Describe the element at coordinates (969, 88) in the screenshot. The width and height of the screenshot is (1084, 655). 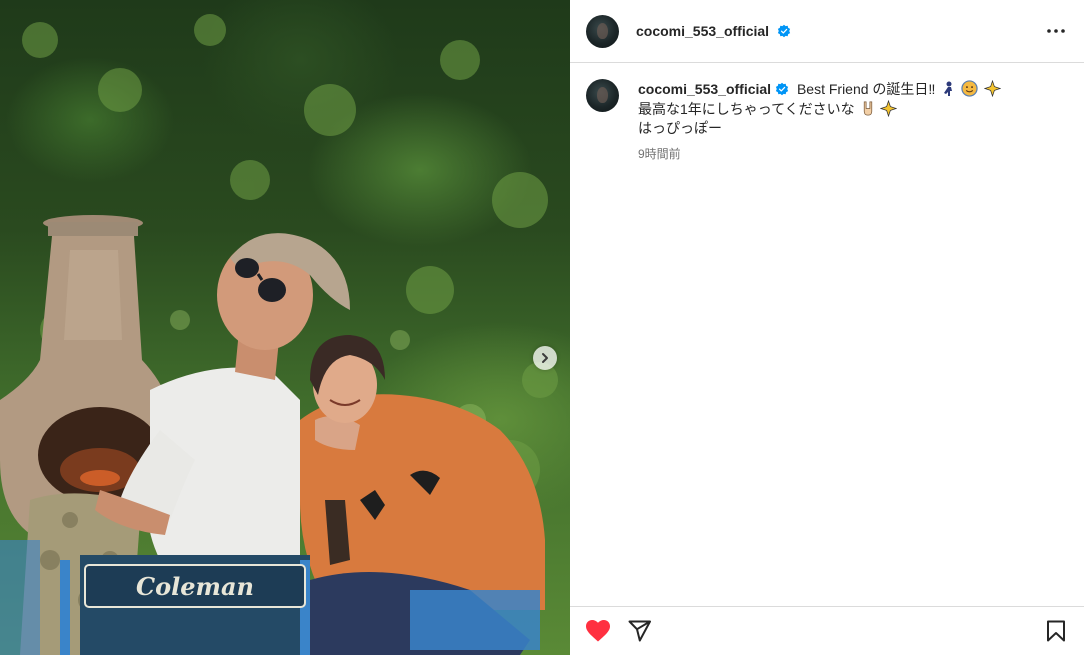
I see `smiling-face-emoji-icon` at that location.